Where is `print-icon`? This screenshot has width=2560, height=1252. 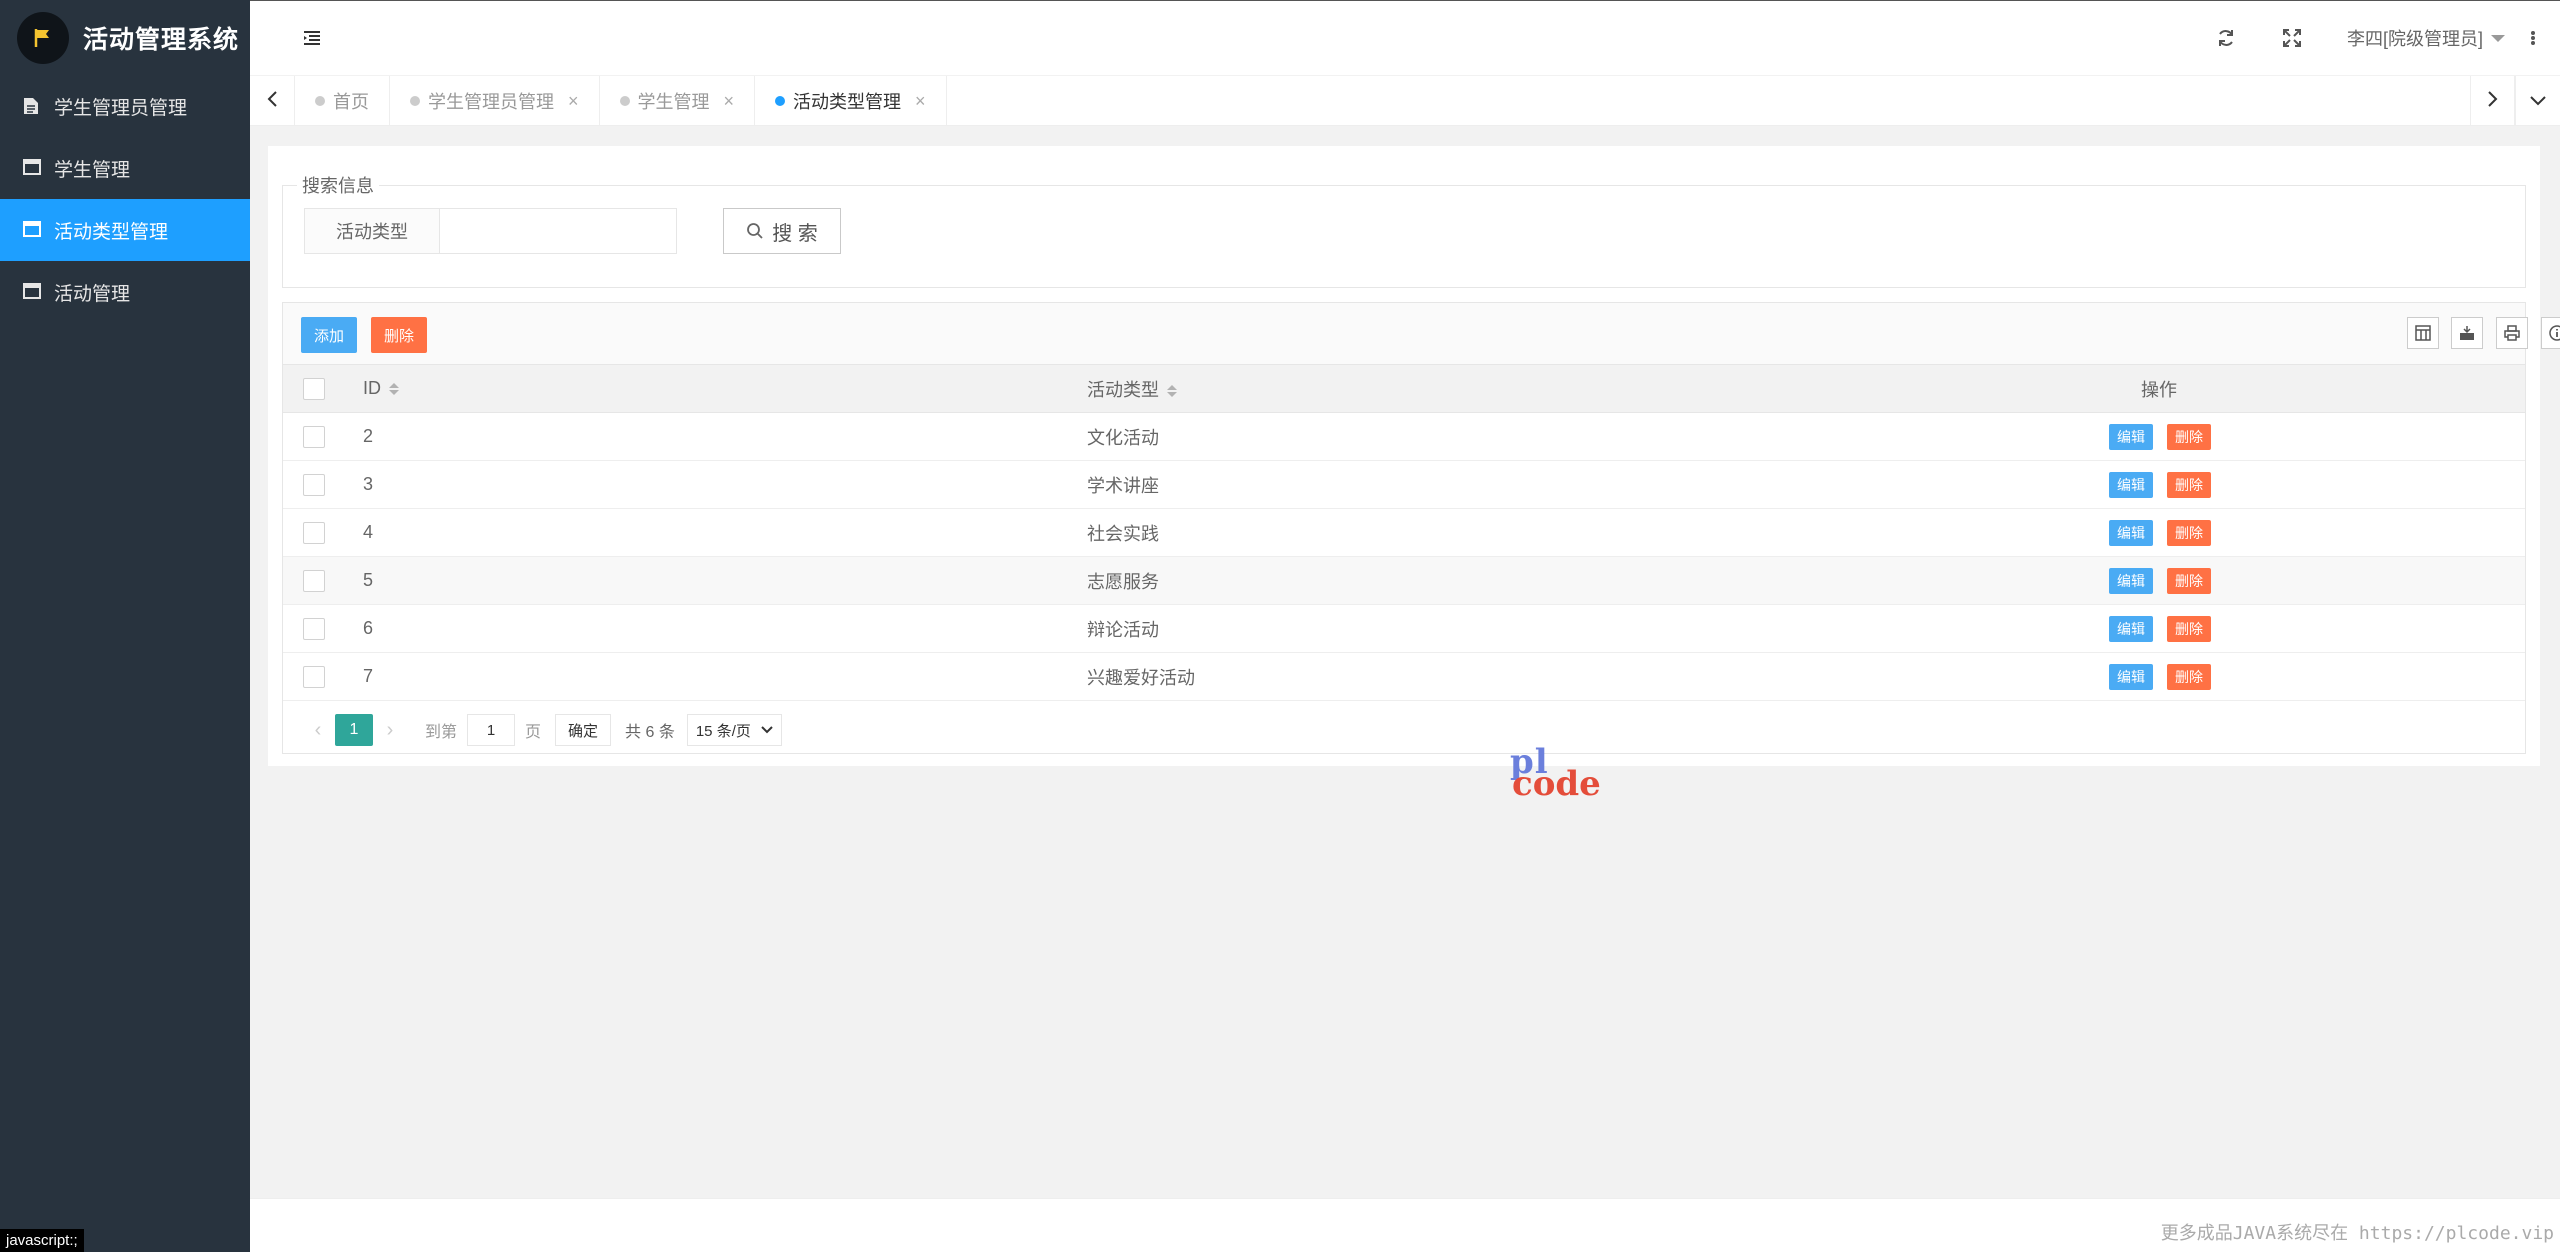 print-icon is located at coordinates (2512, 333).